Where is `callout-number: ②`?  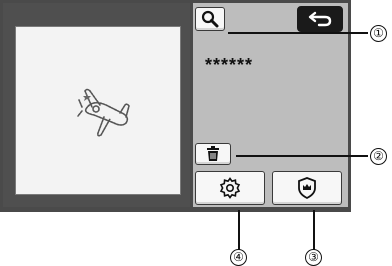 callout-number: ② is located at coordinates (378, 156).